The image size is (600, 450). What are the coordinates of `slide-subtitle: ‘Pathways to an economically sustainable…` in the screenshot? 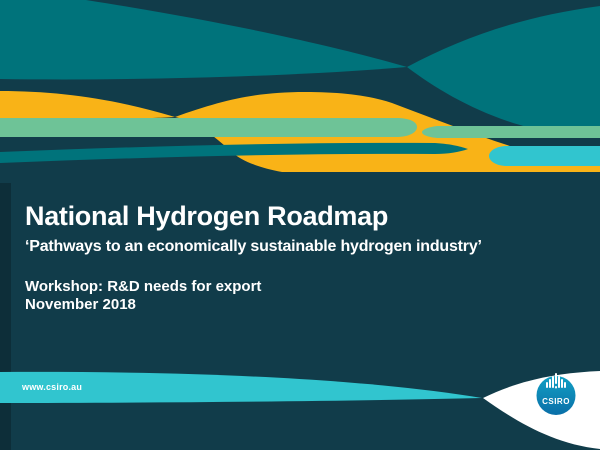 It's located at (253, 246).